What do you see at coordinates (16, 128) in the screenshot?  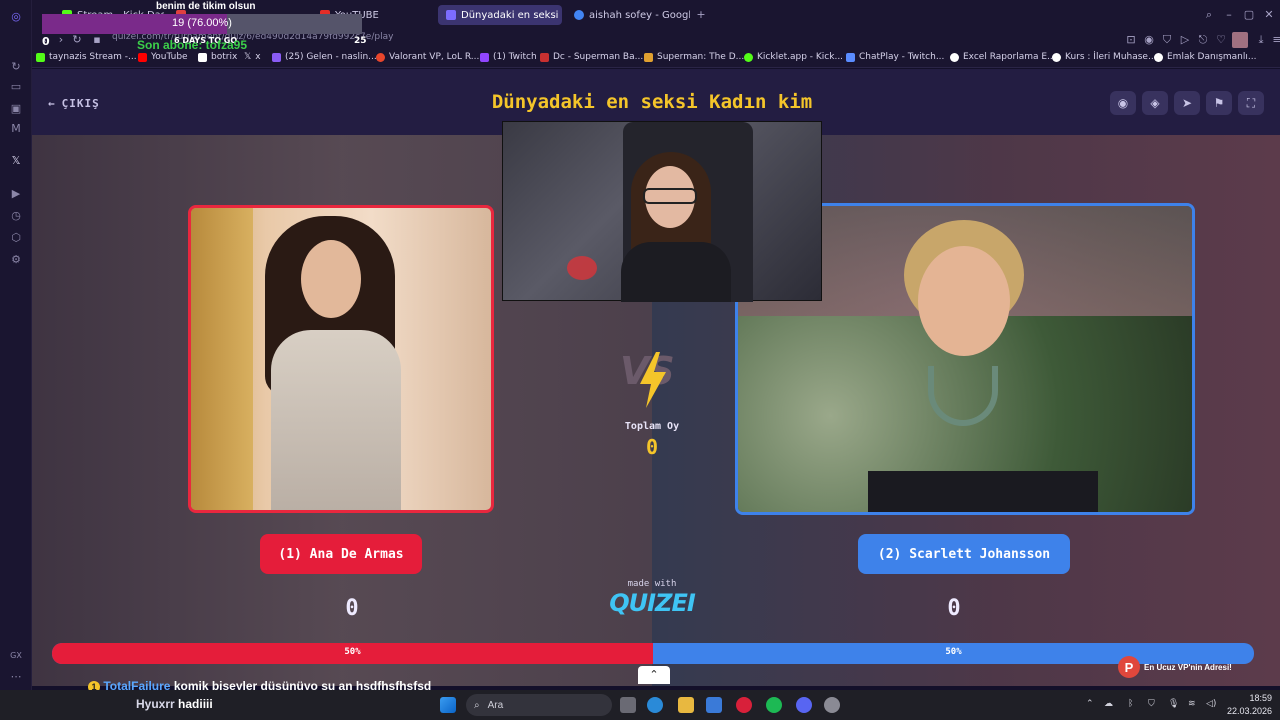 I see `m-app-icon: M` at bounding box center [16, 128].